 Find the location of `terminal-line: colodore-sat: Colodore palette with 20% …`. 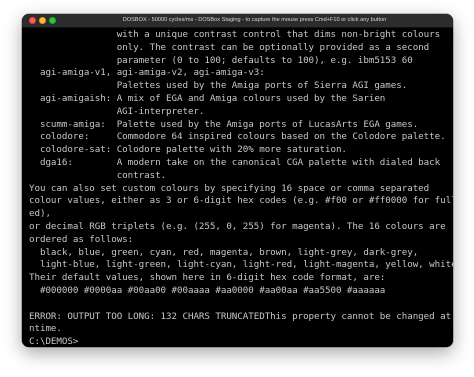

terminal-line: colodore-sat: Colodore palette with 20% … is located at coordinates (188, 150).